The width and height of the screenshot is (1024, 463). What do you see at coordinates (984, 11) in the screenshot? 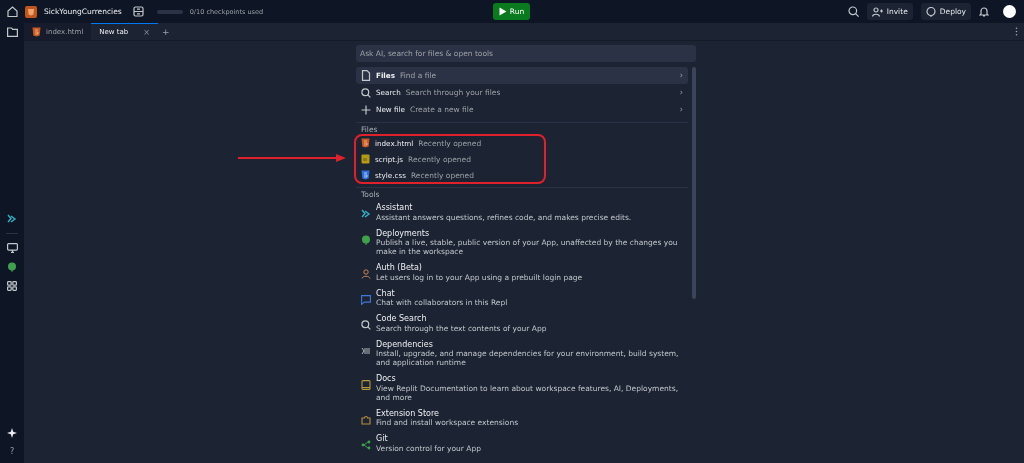
I see `bell-icon` at bounding box center [984, 11].